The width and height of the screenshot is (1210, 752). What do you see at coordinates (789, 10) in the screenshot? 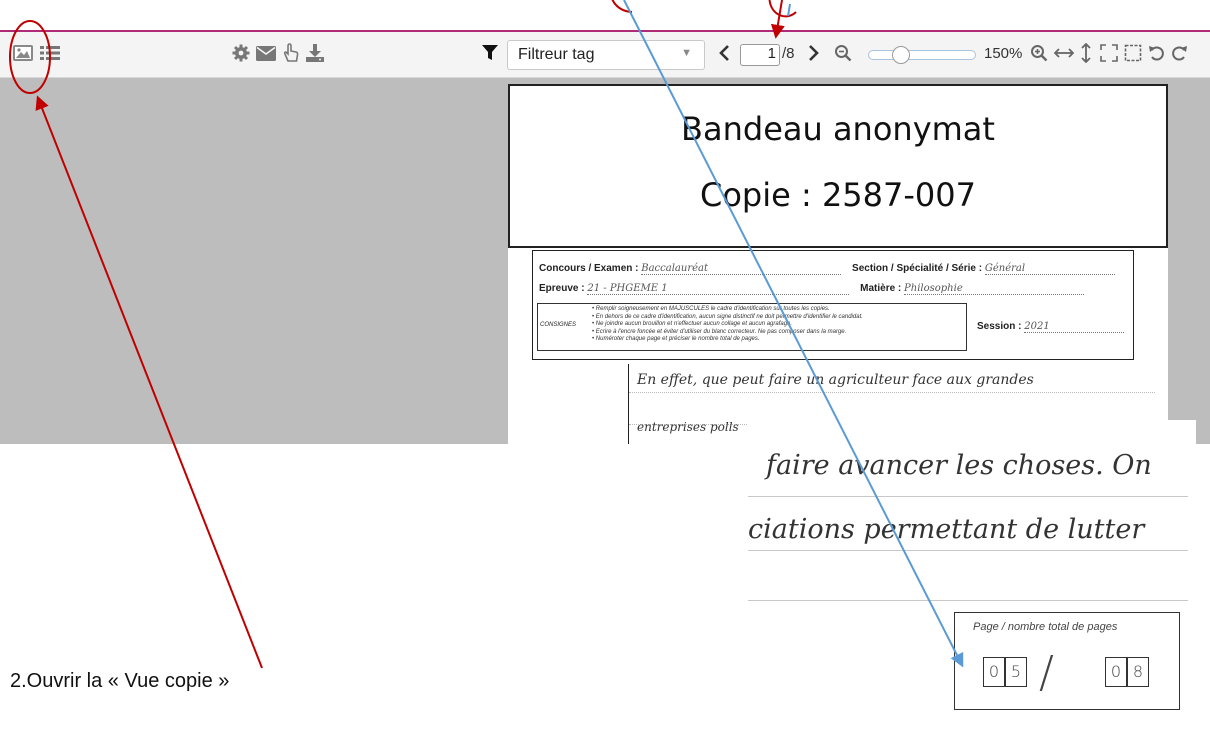
I see `blue-tick` at bounding box center [789, 10].